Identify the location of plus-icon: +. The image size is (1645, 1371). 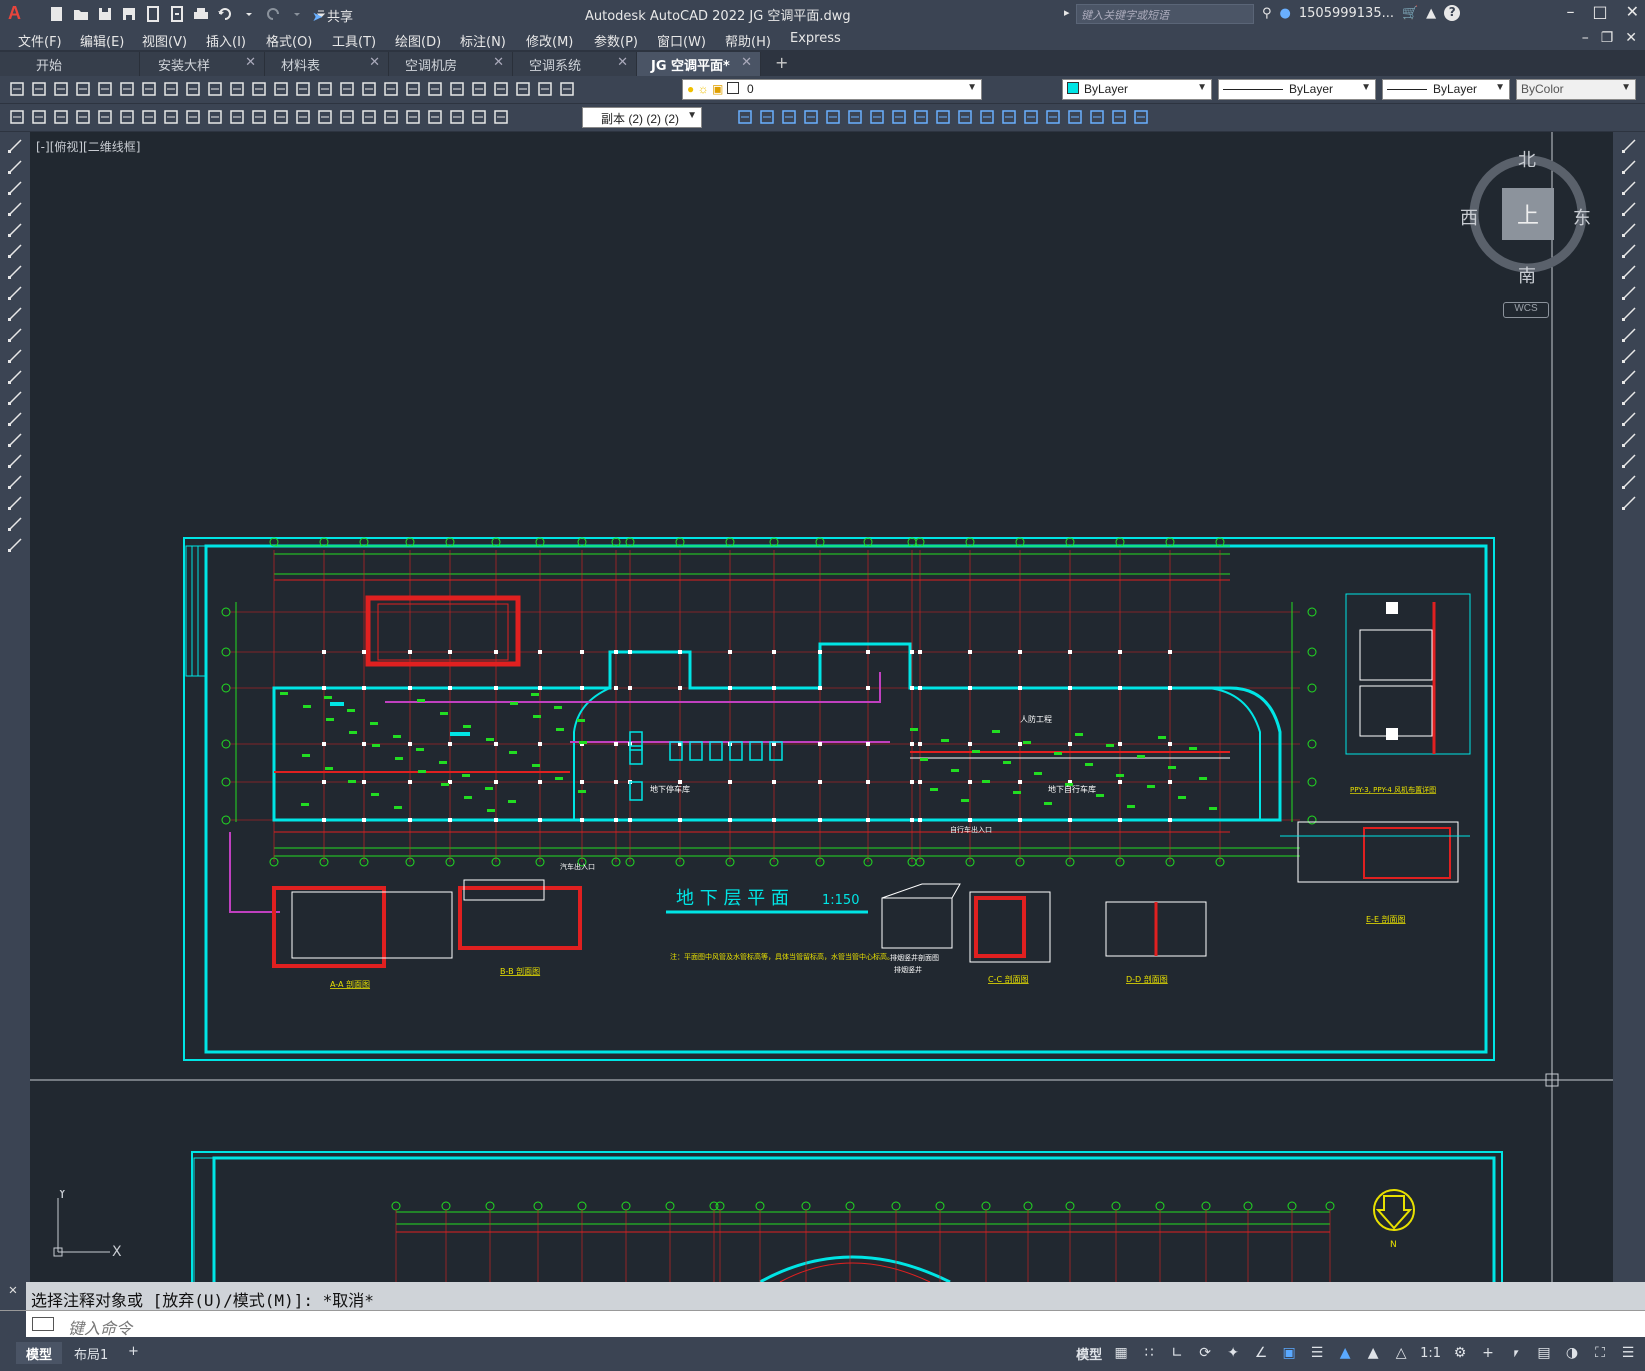
(1488, 1354).